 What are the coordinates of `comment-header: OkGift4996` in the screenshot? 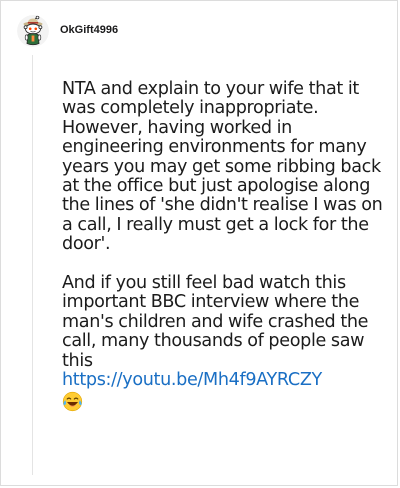 It's located at (67, 31).